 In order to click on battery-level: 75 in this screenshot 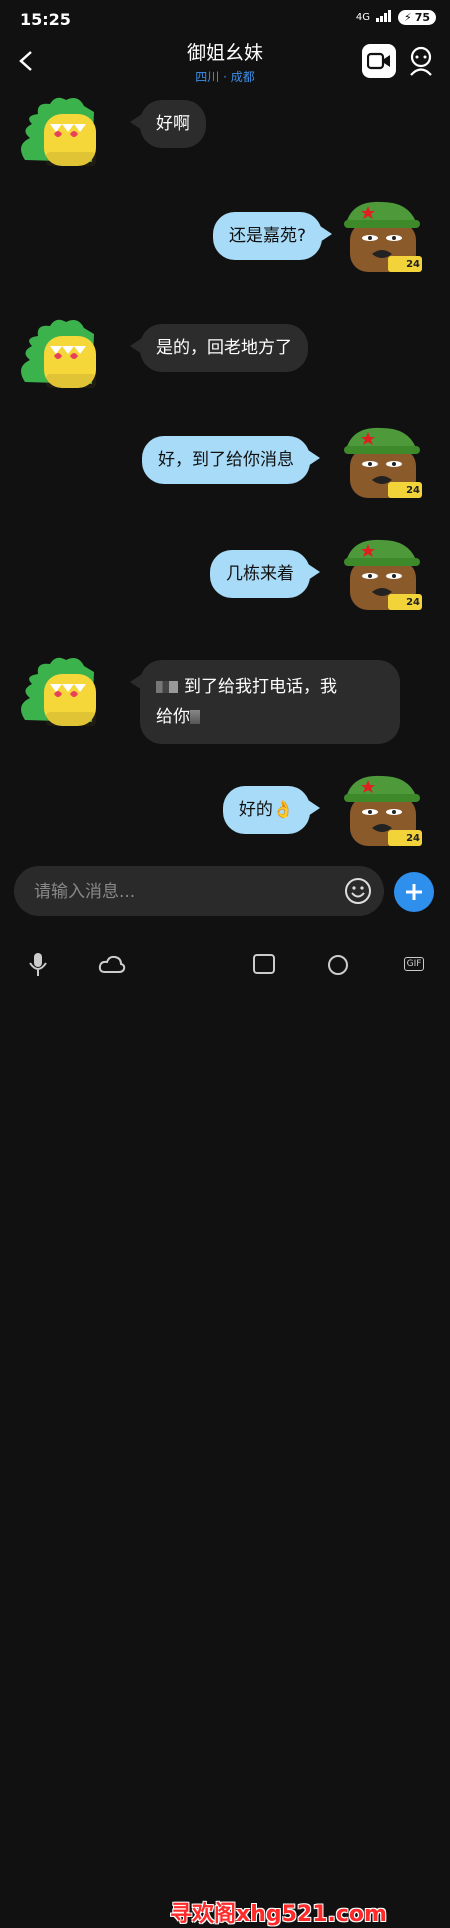, I will do `click(422, 17)`.